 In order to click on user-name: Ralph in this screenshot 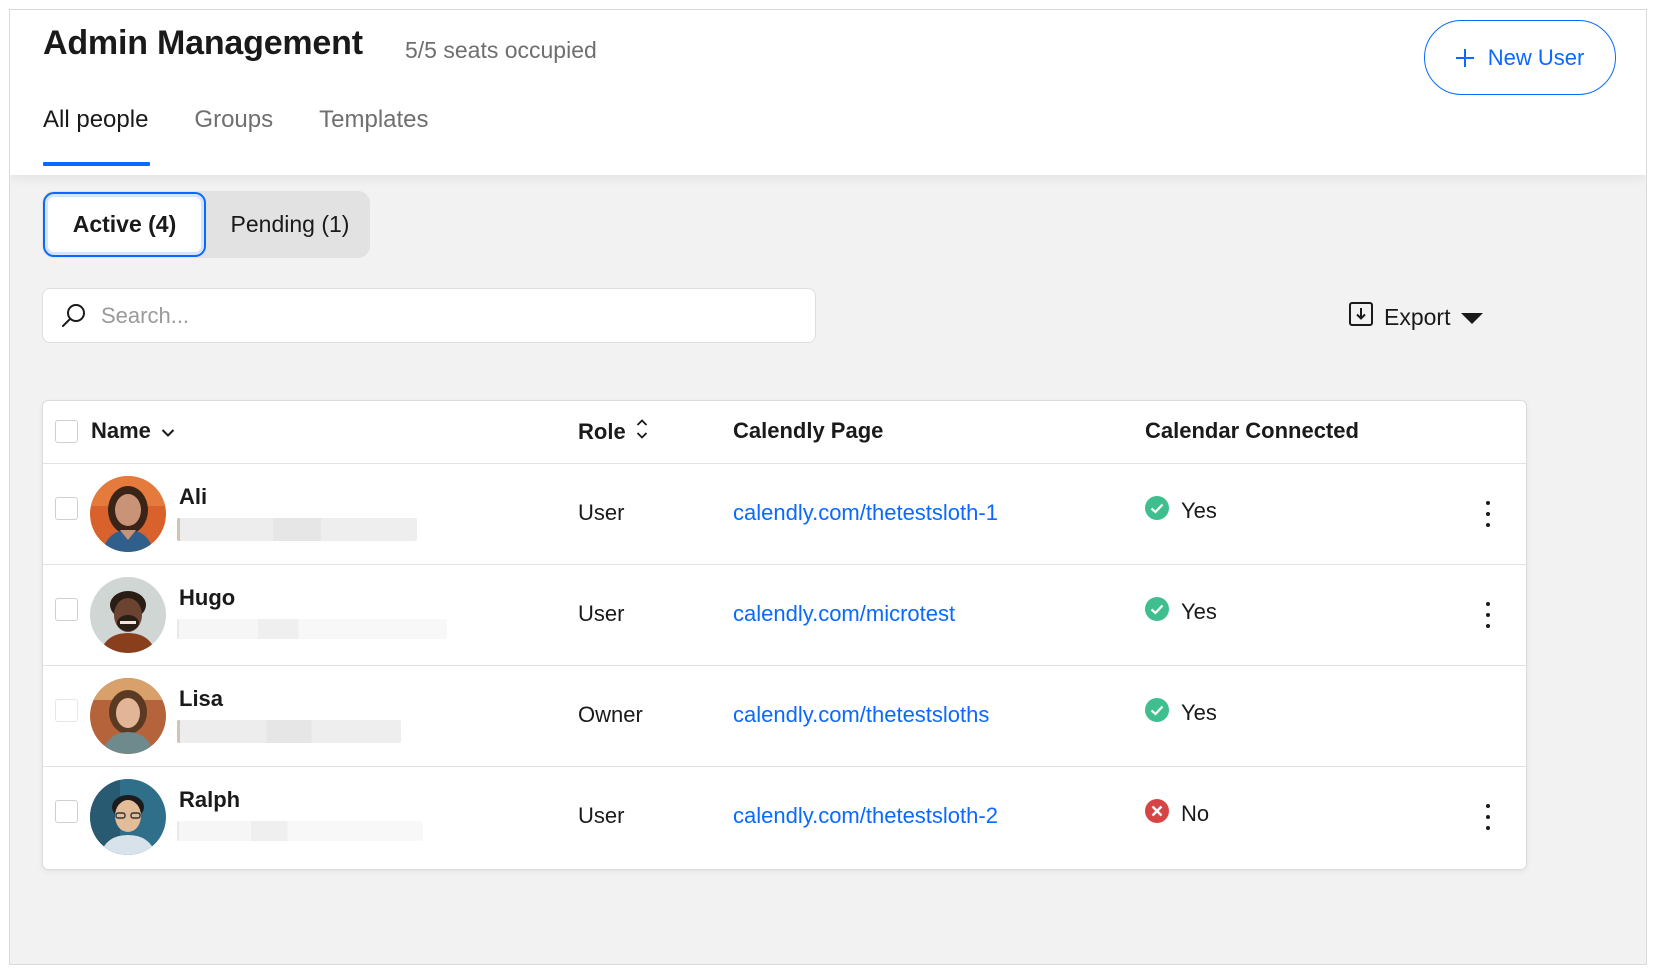, I will do `click(210, 799)`.